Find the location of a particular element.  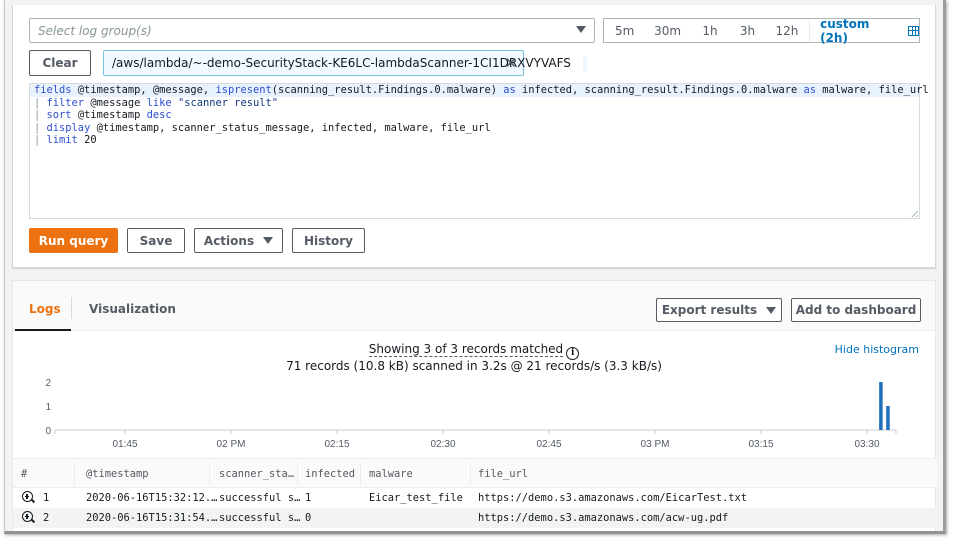

x-tick-label: 02:15 is located at coordinates (336, 444).